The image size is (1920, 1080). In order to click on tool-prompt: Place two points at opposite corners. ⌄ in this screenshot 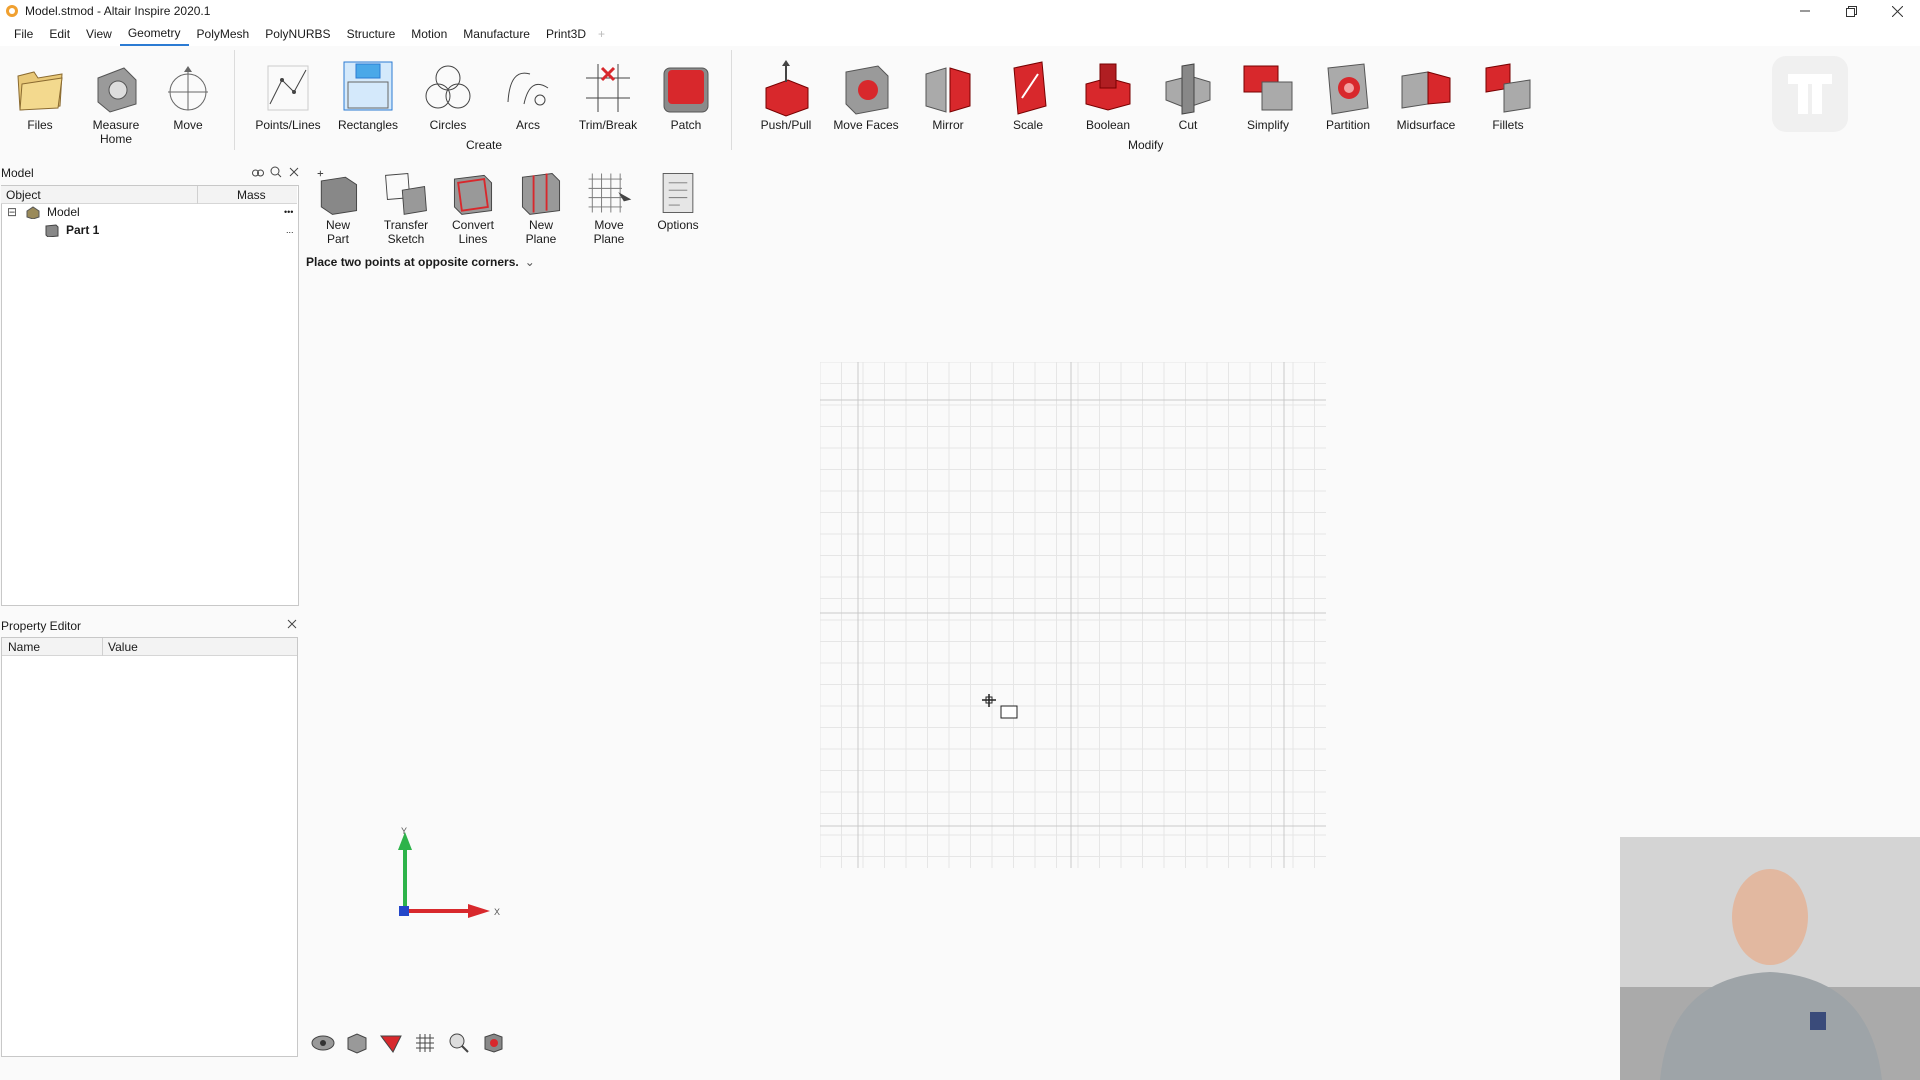, I will do `click(420, 262)`.